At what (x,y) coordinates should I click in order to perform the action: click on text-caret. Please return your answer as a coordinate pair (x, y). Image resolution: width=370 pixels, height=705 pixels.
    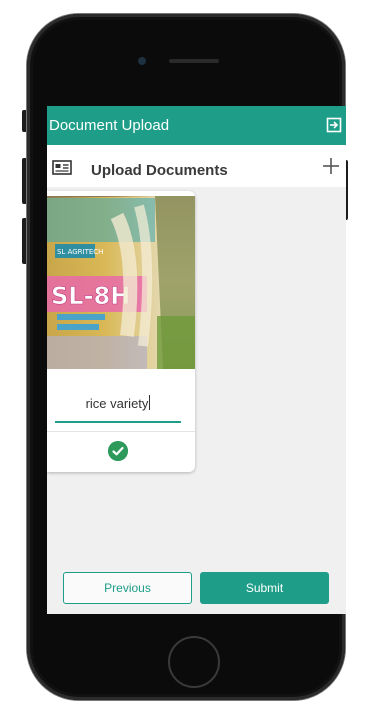
    Looking at the image, I should click on (150, 402).